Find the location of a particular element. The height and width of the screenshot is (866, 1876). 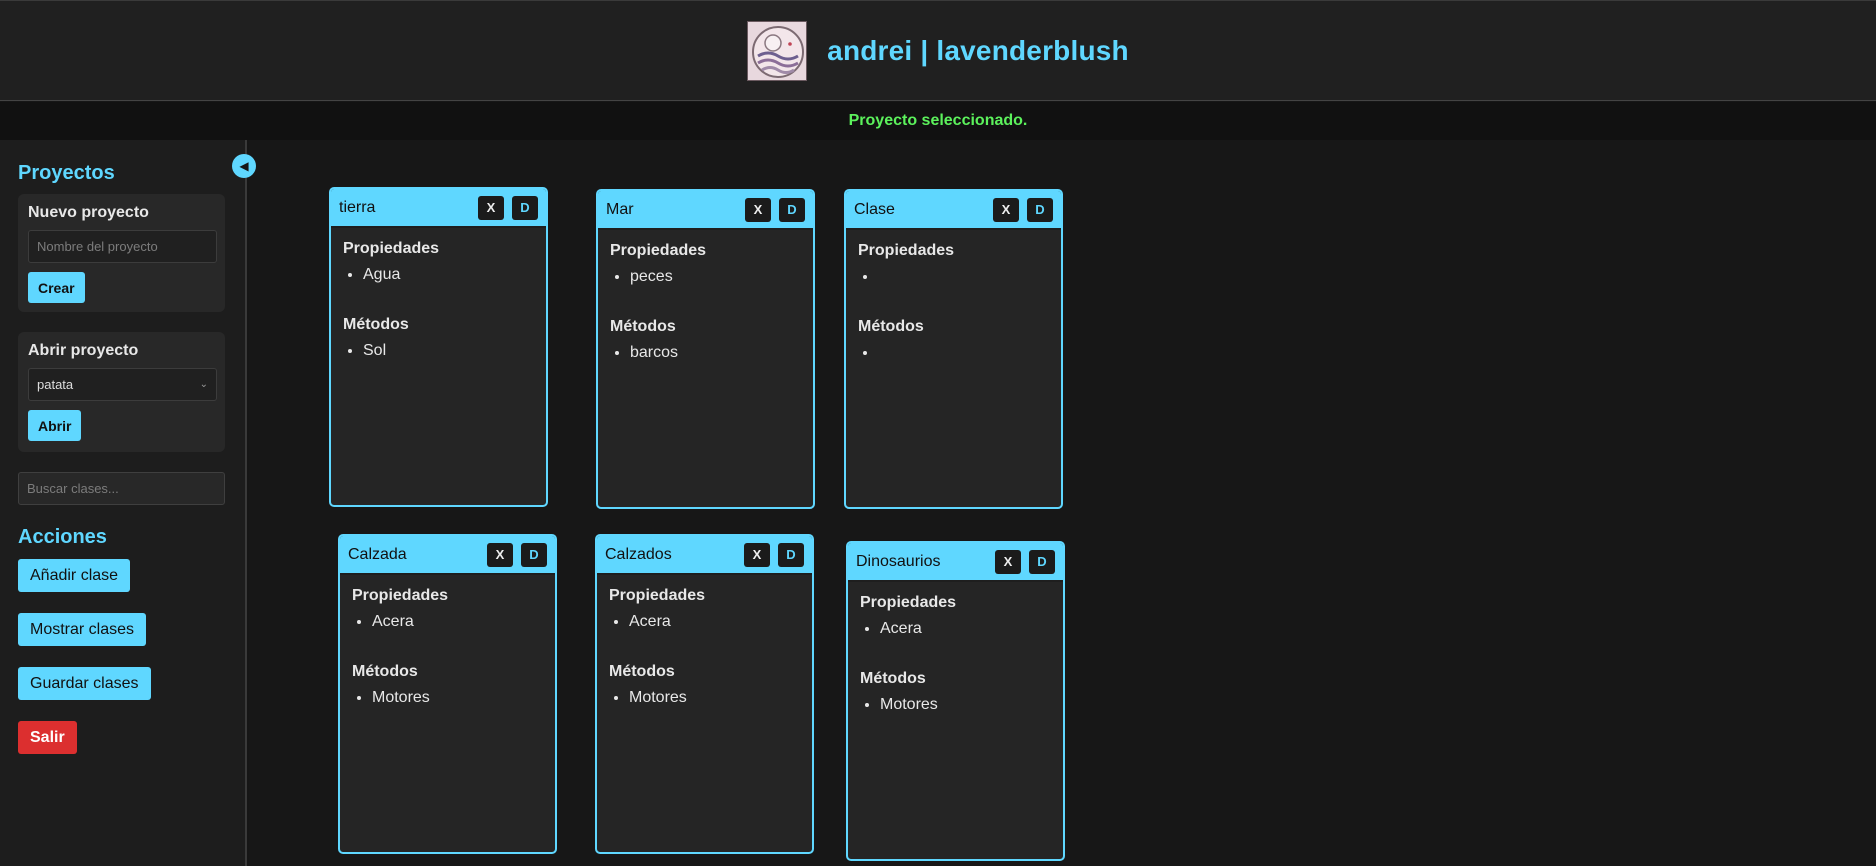

show-classes-button: Mostrar clases is located at coordinates (82, 629).